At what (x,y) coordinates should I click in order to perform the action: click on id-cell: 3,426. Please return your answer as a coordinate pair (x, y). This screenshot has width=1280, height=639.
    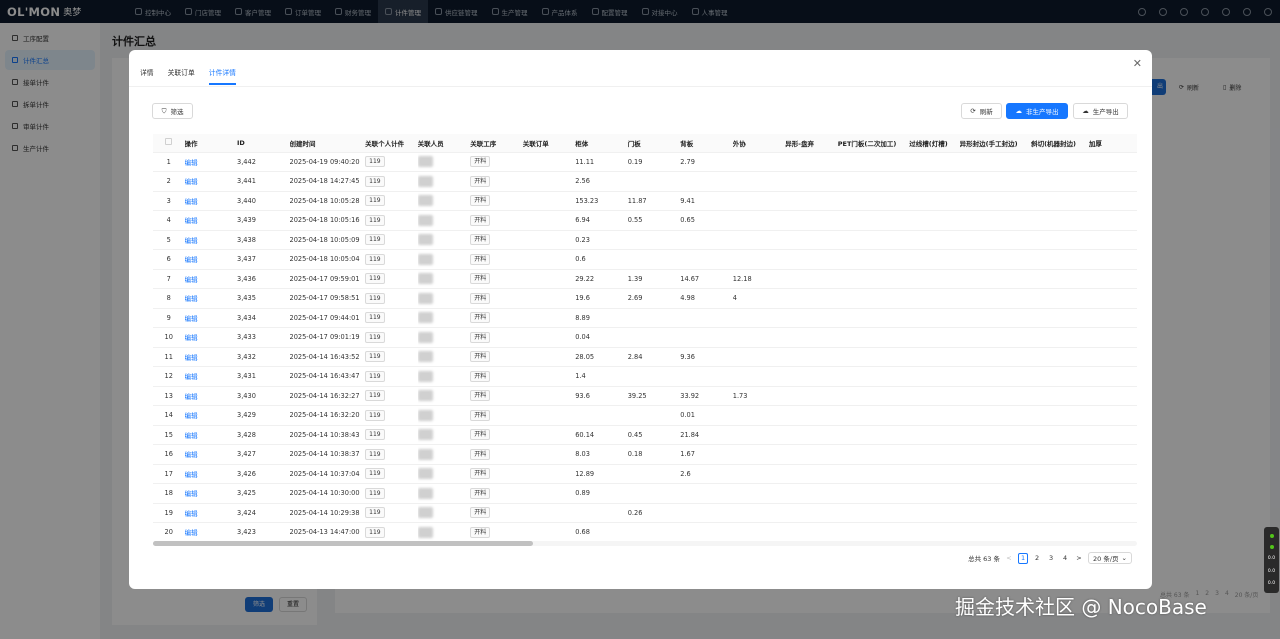
    Looking at the image, I should click on (263, 474).